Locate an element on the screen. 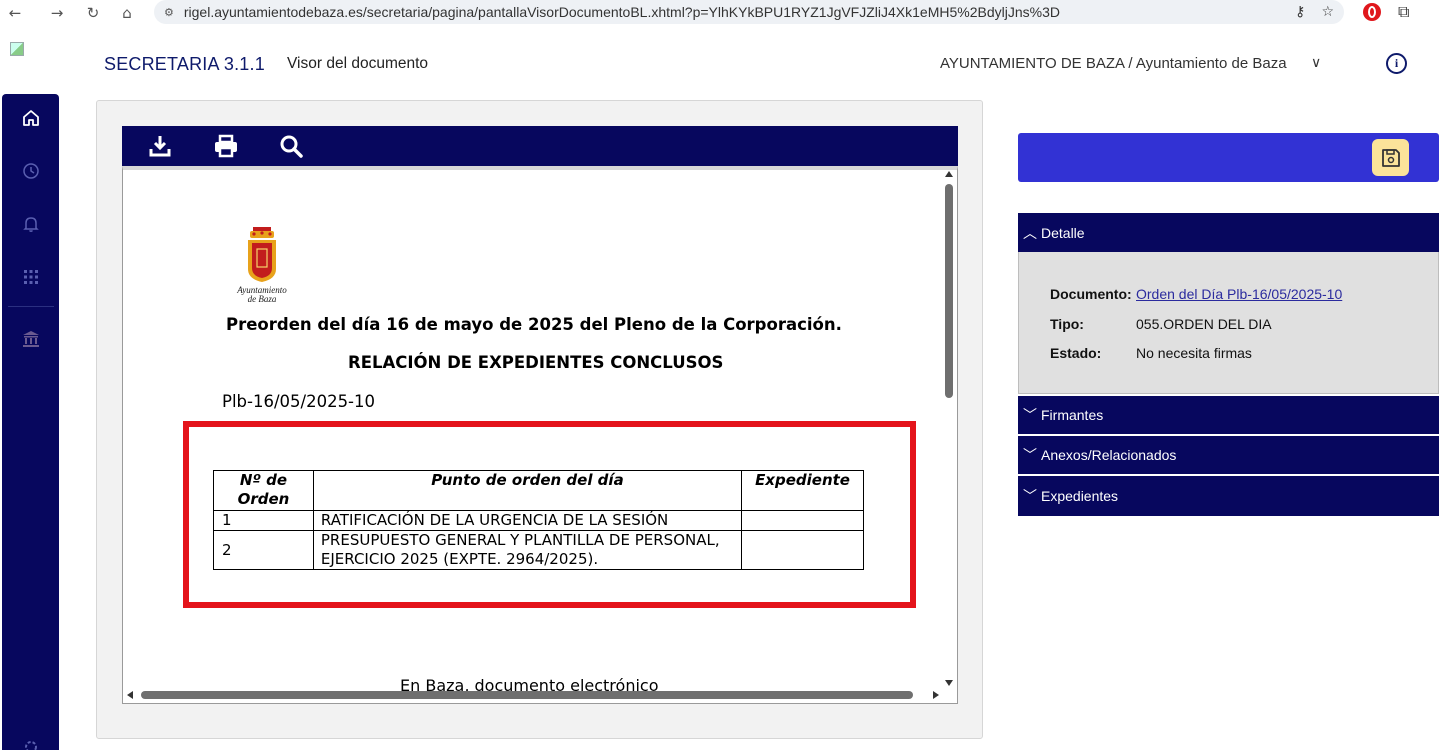  page-title: Visor del documento is located at coordinates (358, 63).